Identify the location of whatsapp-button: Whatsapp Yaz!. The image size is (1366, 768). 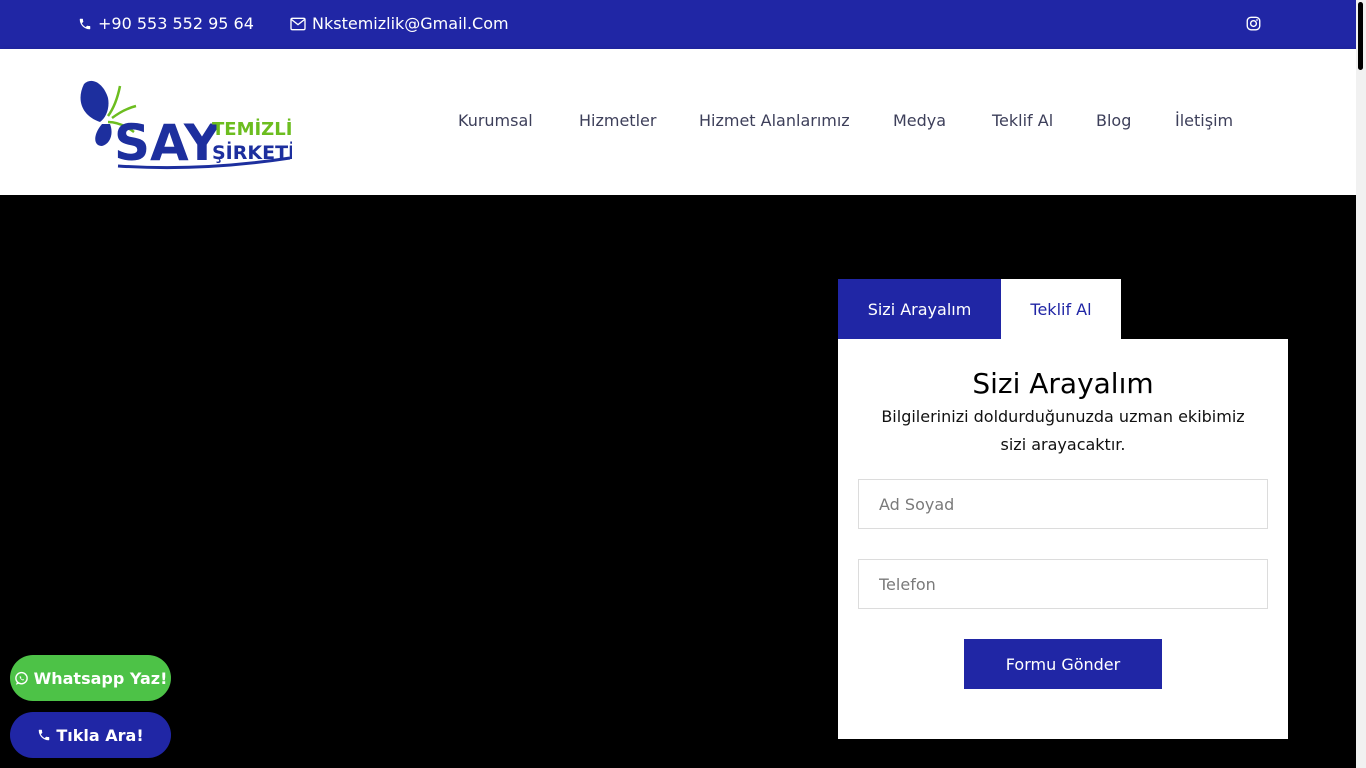
(90, 678).